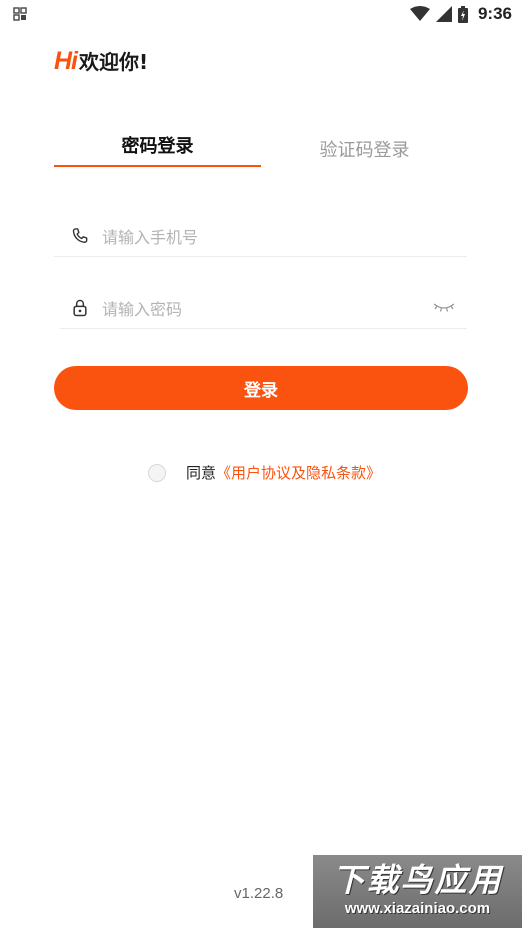  I want to click on watermark-title: 下载鸟应用, so click(417, 880).